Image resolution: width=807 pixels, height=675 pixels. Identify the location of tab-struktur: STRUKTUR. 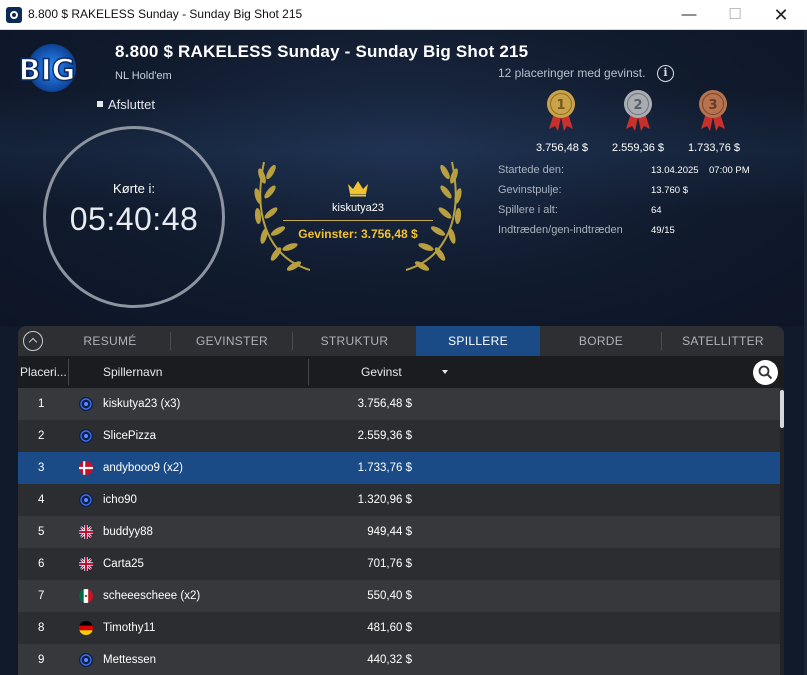
(354, 341).